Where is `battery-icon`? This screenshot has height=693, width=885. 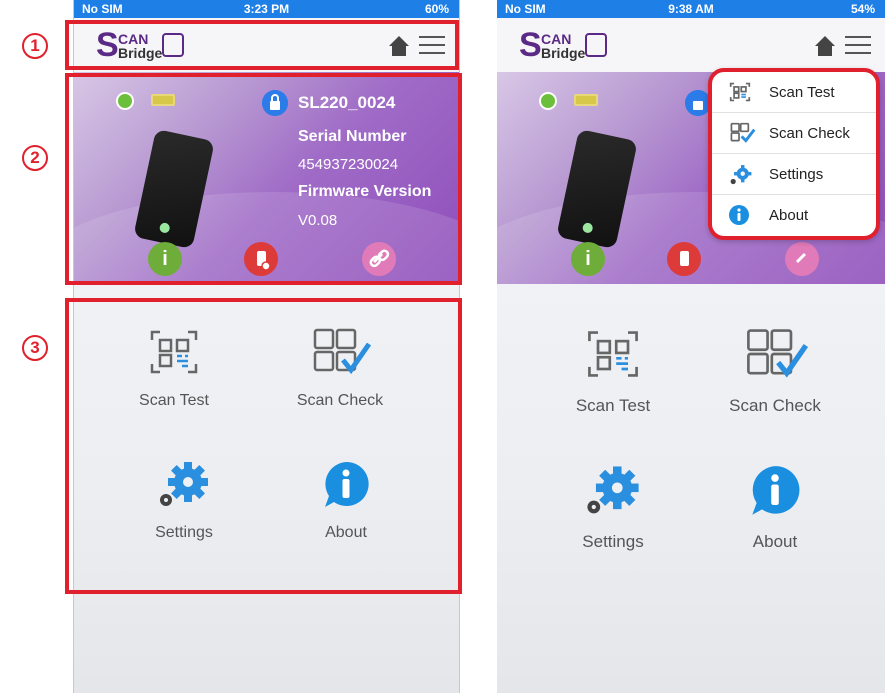 battery-icon is located at coordinates (586, 100).